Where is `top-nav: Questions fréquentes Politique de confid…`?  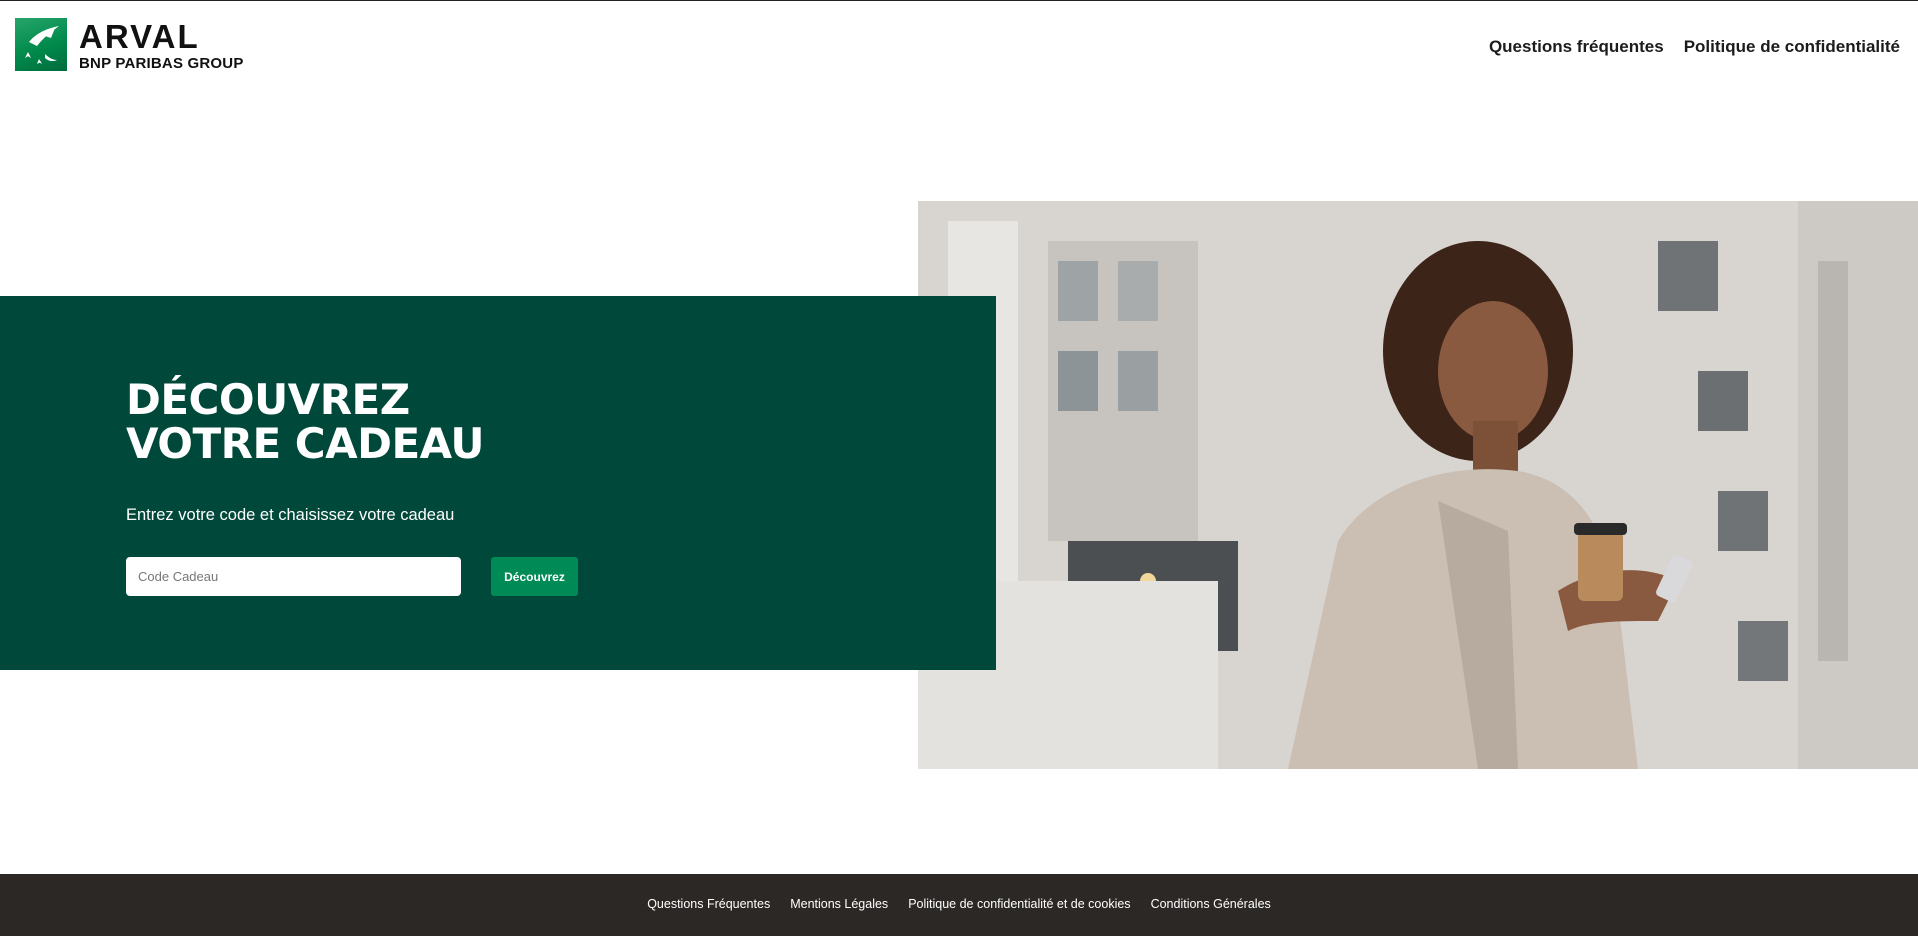 top-nav: Questions fréquentes Politique de confid… is located at coordinates (1694, 47).